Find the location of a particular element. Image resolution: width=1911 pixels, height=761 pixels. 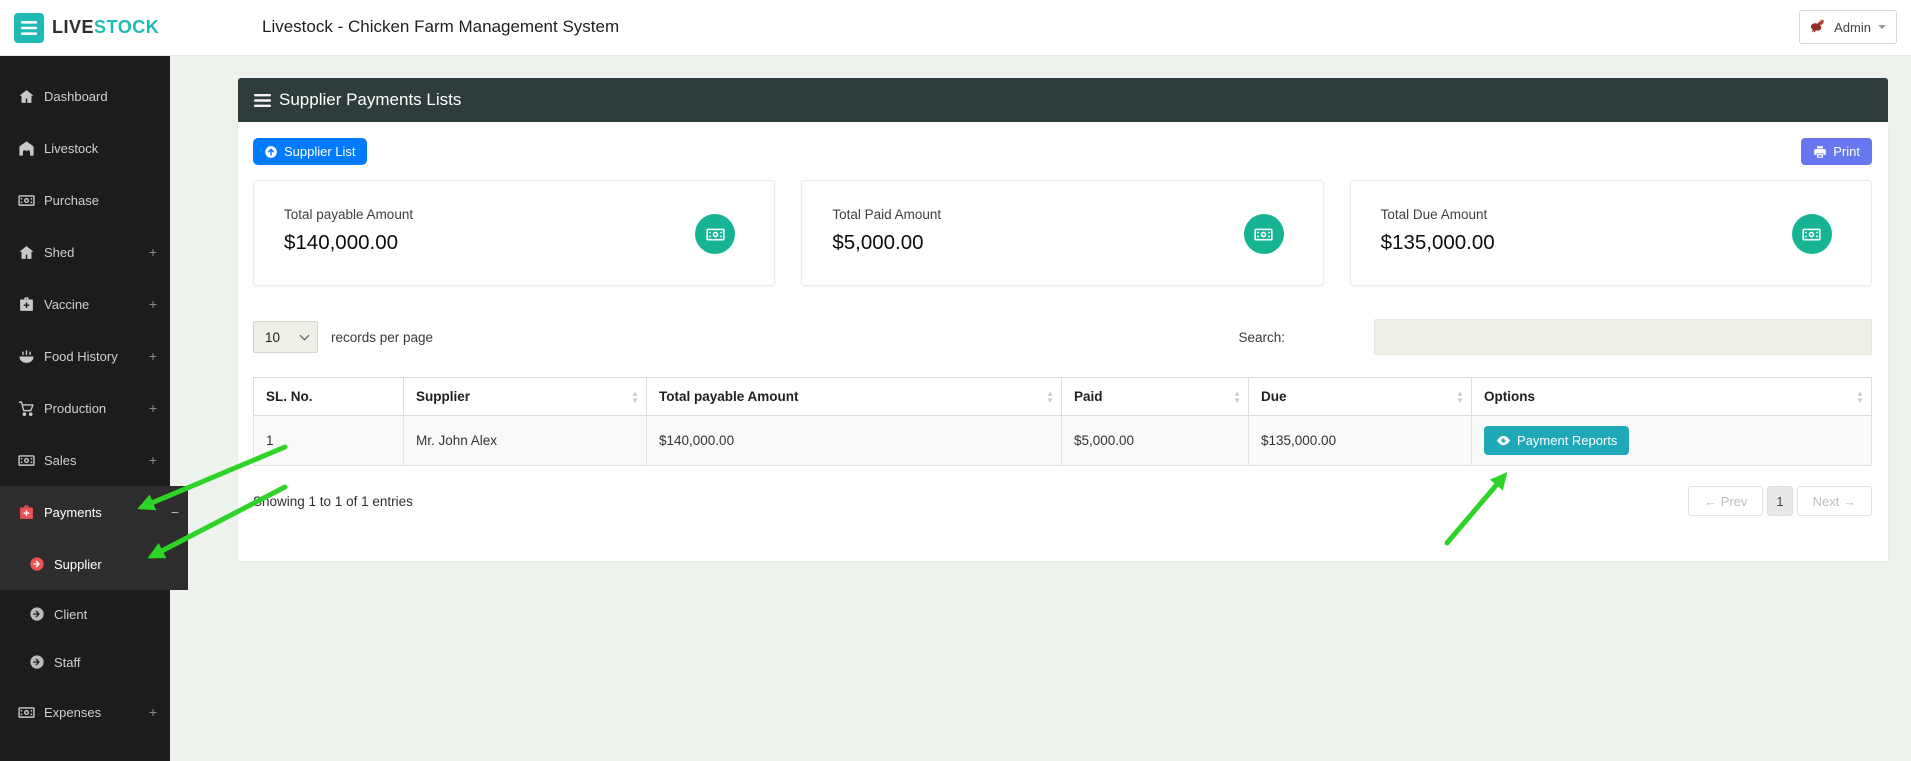

sidebar-item-livestock: Livestock is located at coordinates (85, 148).